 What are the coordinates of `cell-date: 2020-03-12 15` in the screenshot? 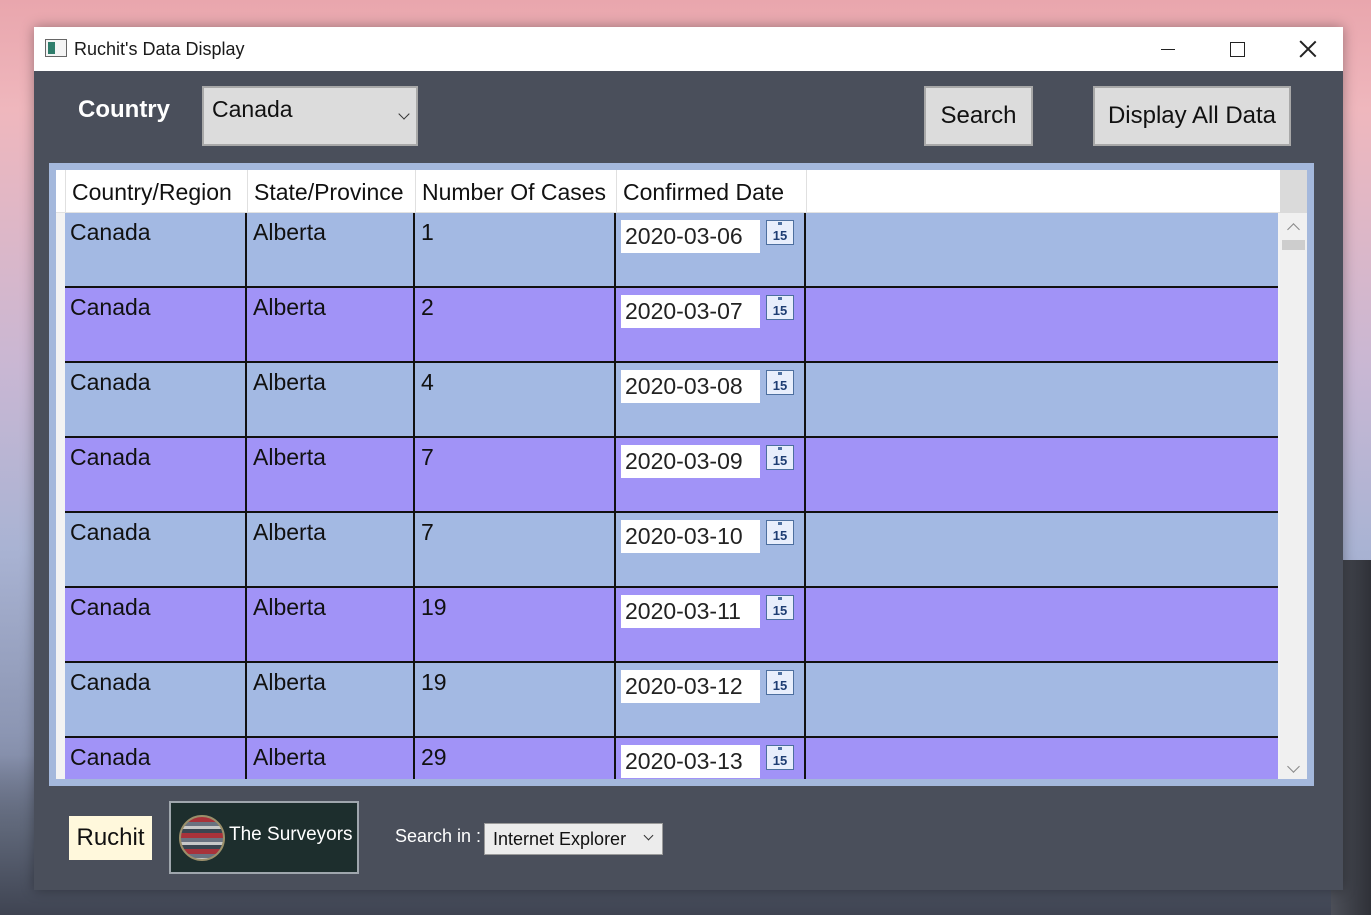 It's located at (711, 699).